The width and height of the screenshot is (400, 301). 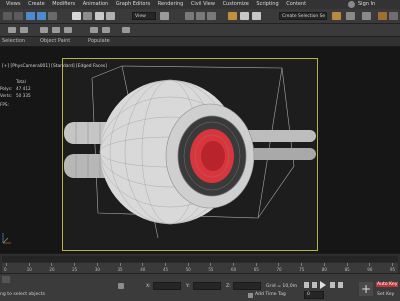 What do you see at coordinates (279, 269) in the screenshot?
I see `timeline-tick-label: 70` at bounding box center [279, 269].